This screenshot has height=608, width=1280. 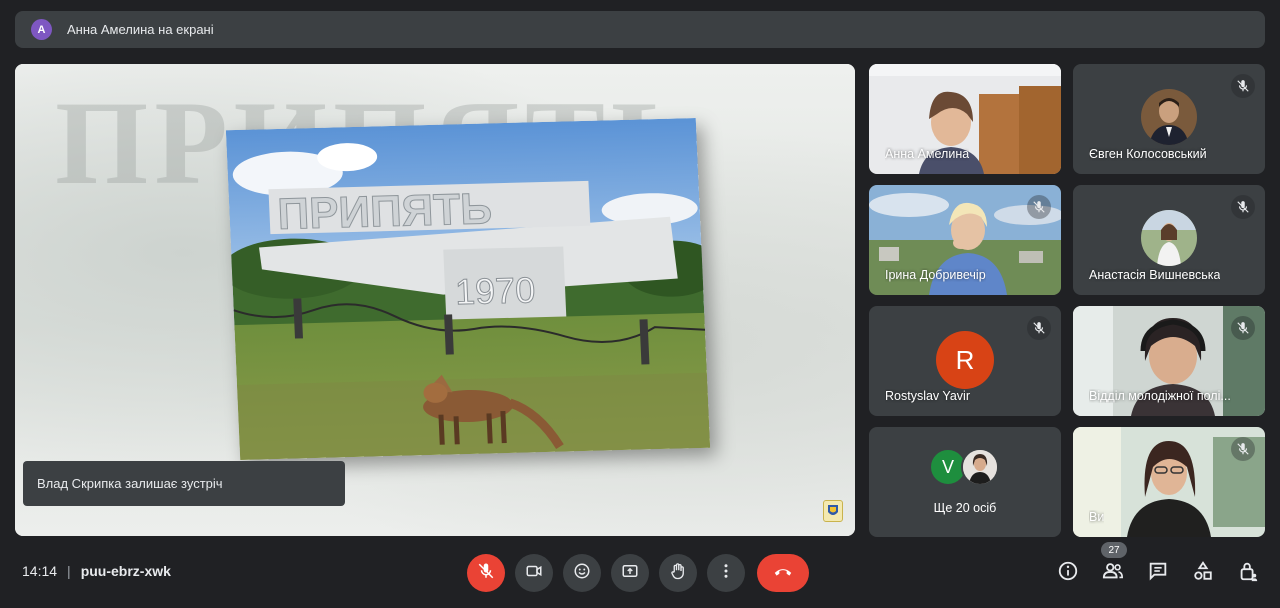 I want to click on camera-icon, so click(x=534, y=573).